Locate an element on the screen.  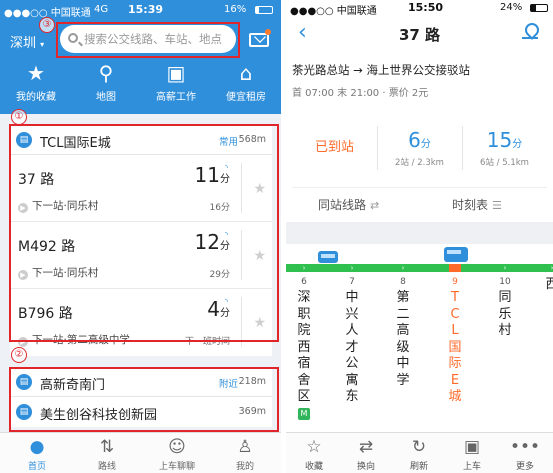
quick-link-favorites: ★ 我的收藏 is located at coordinates (36, 82).